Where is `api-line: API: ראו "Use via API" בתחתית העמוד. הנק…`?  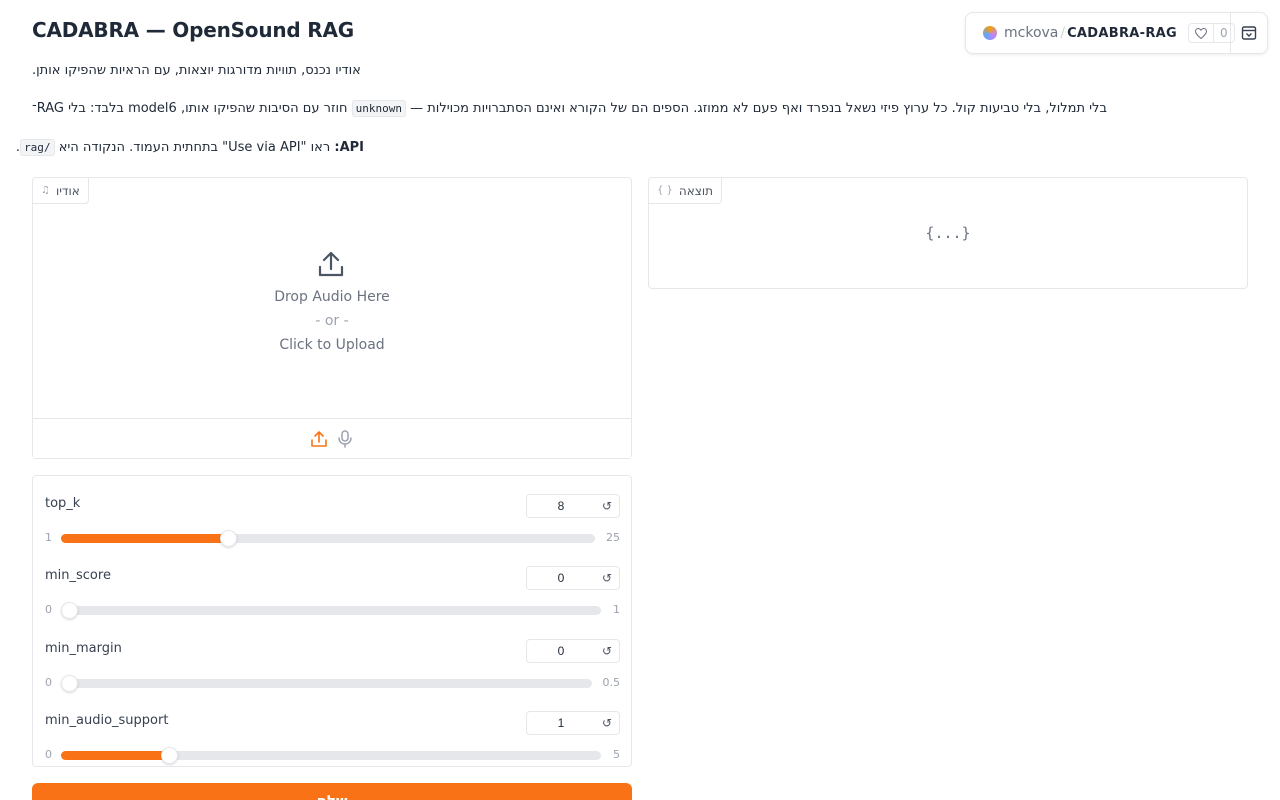 api-line: API: ראו "Use via API" בתחתית העמוד. הנק… is located at coordinates (190, 147).